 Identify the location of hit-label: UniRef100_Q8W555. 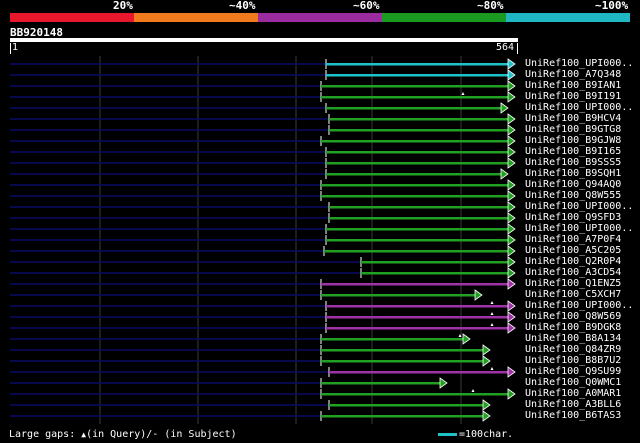
(573, 196).